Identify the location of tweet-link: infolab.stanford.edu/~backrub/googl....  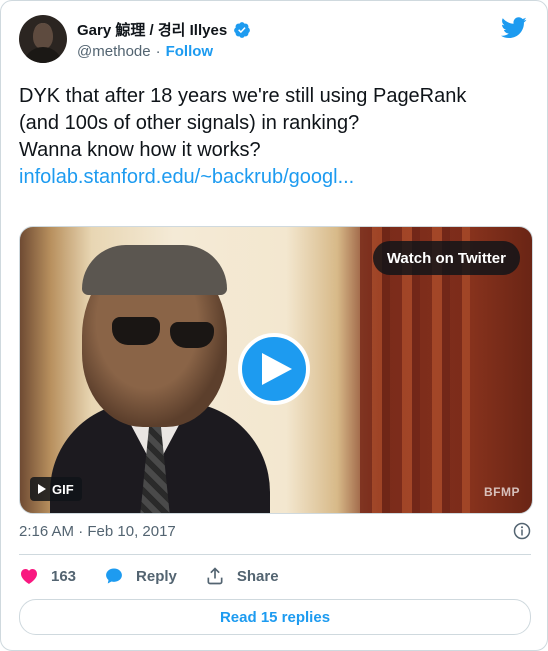
(269, 177).